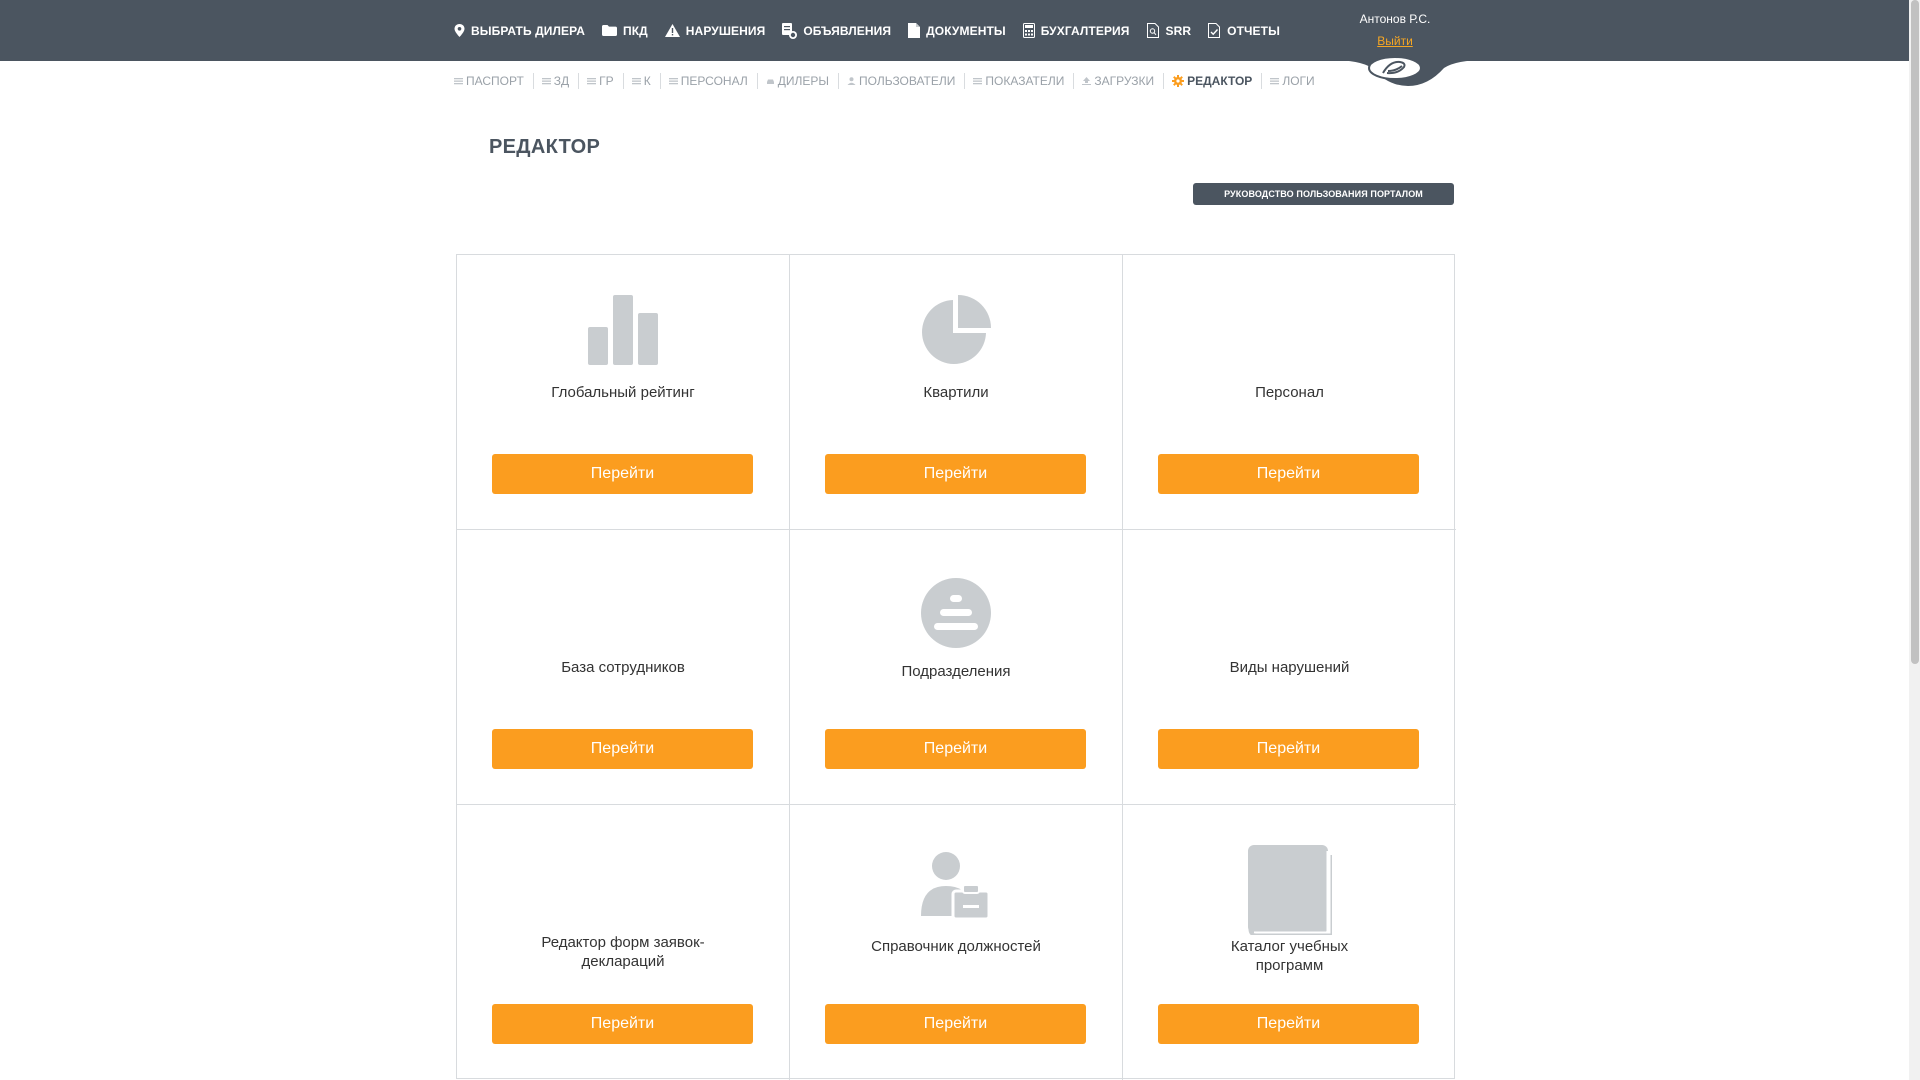 Image resolution: width=1920 pixels, height=1080 pixels. I want to click on subnav-label: ЗД, so click(561, 81).